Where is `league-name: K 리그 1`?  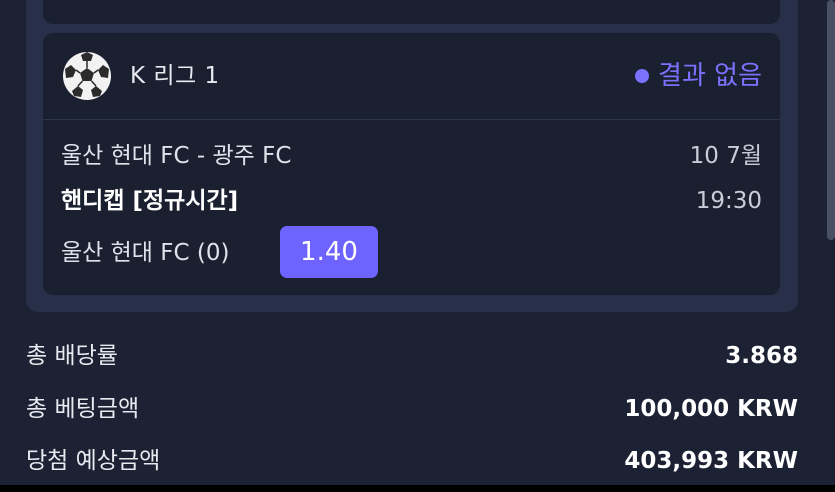
league-name: K 리그 1 is located at coordinates (175, 76).